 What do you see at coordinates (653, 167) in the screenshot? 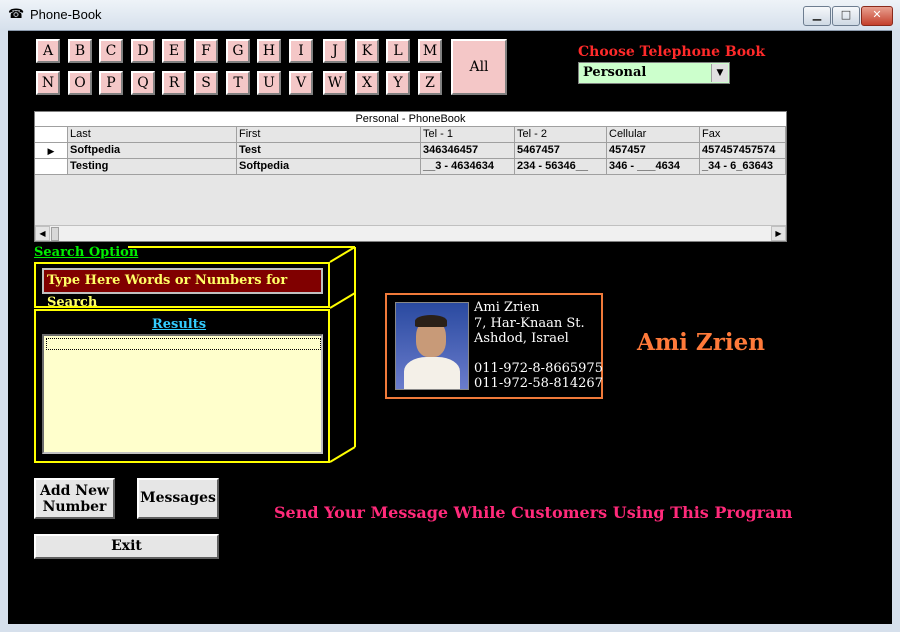
I see `cell-cellular: 346 - ___4634` at bounding box center [653, 167].